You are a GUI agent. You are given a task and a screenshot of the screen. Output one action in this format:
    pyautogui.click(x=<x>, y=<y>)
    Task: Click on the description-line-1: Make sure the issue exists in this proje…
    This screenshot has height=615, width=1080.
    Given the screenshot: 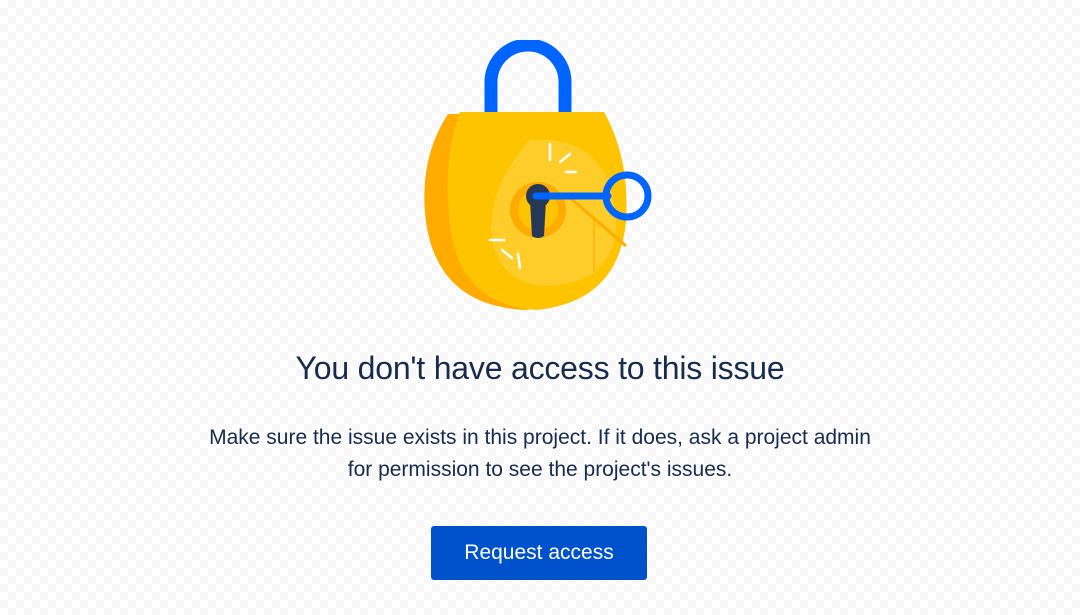 What is the action you would take?
    pyautogui.click(x=540, y=437)
    